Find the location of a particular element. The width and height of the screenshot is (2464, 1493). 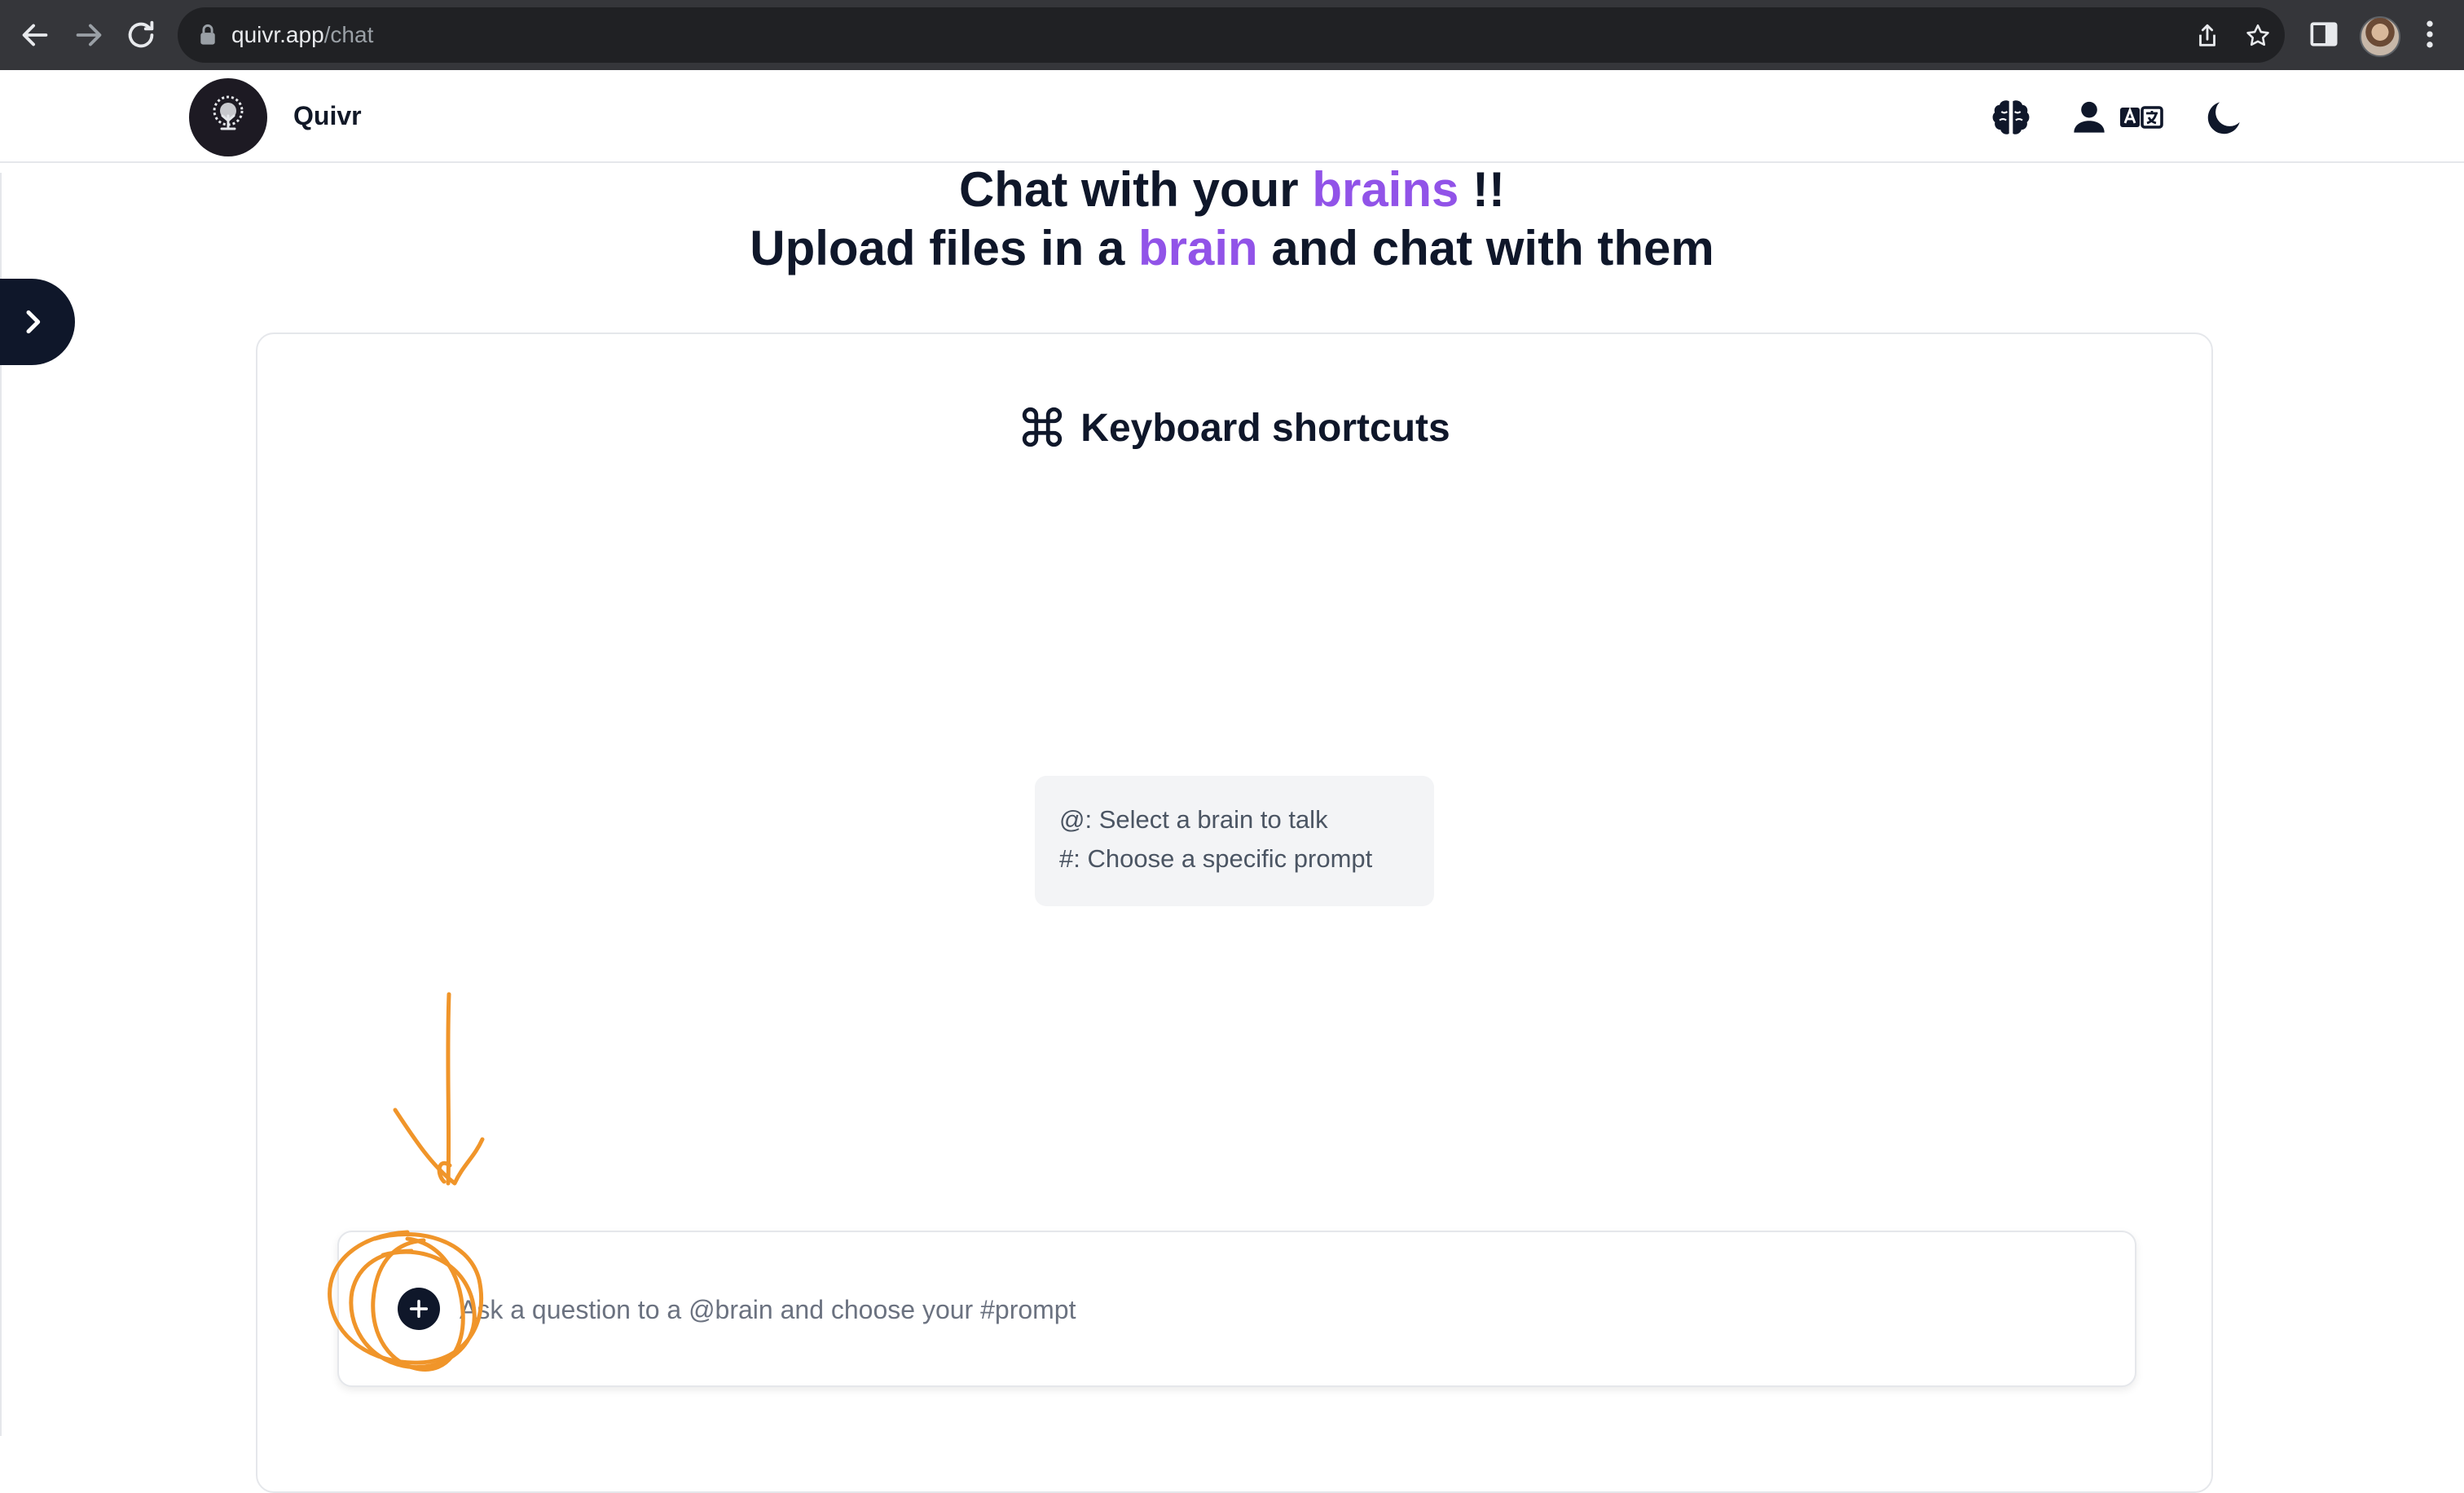

keyboard-shortcuts-heading: Keyboard shortcuts is located at coordinates (1234, 430).